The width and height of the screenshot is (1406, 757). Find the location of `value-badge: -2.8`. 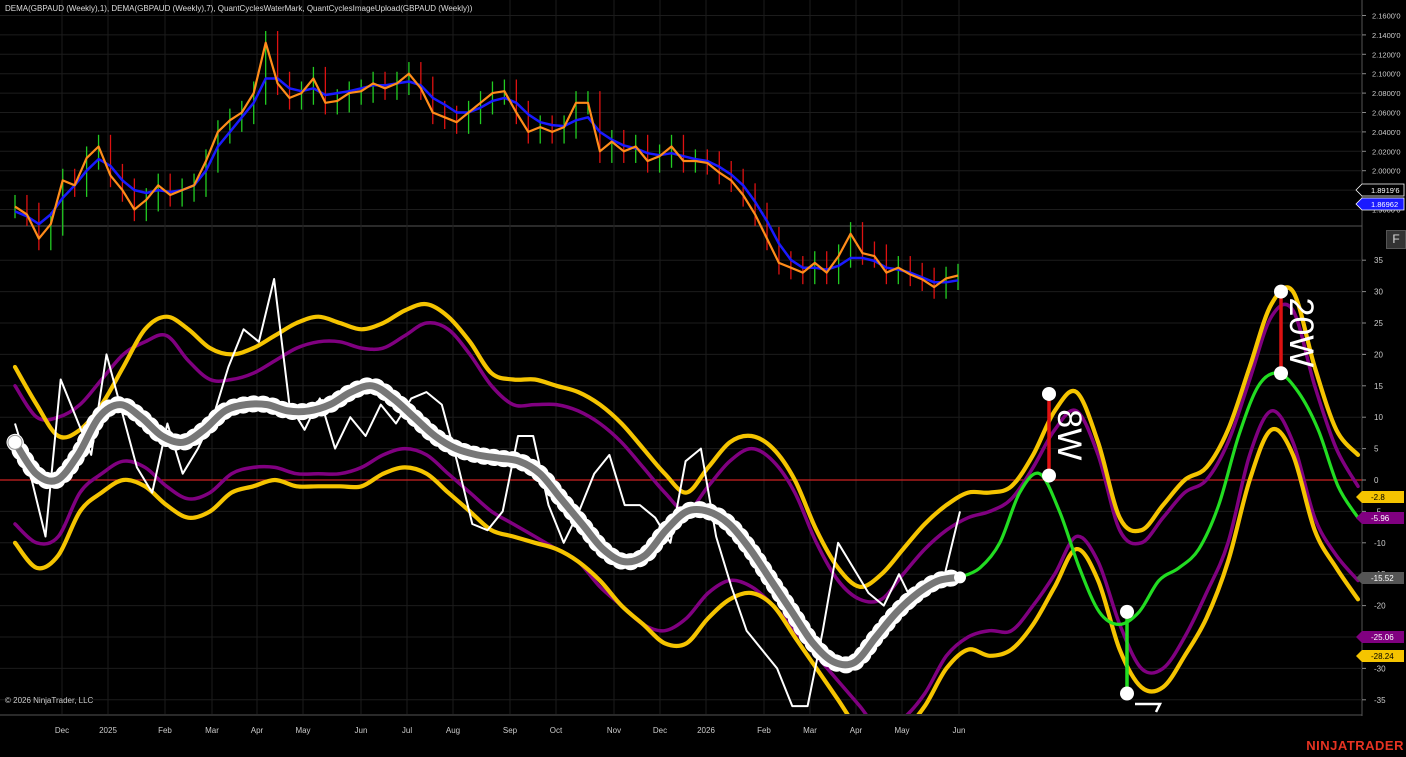

value-badge: -2.8 is located at coordinates (1380, 497).